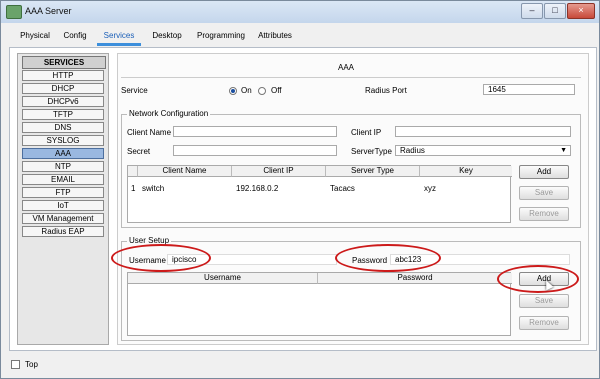 The width and height of the screenshot is (600, 379). Describe the element at coordinates (262, 91) in the screenshot. I see `service-off-radio` at that location.